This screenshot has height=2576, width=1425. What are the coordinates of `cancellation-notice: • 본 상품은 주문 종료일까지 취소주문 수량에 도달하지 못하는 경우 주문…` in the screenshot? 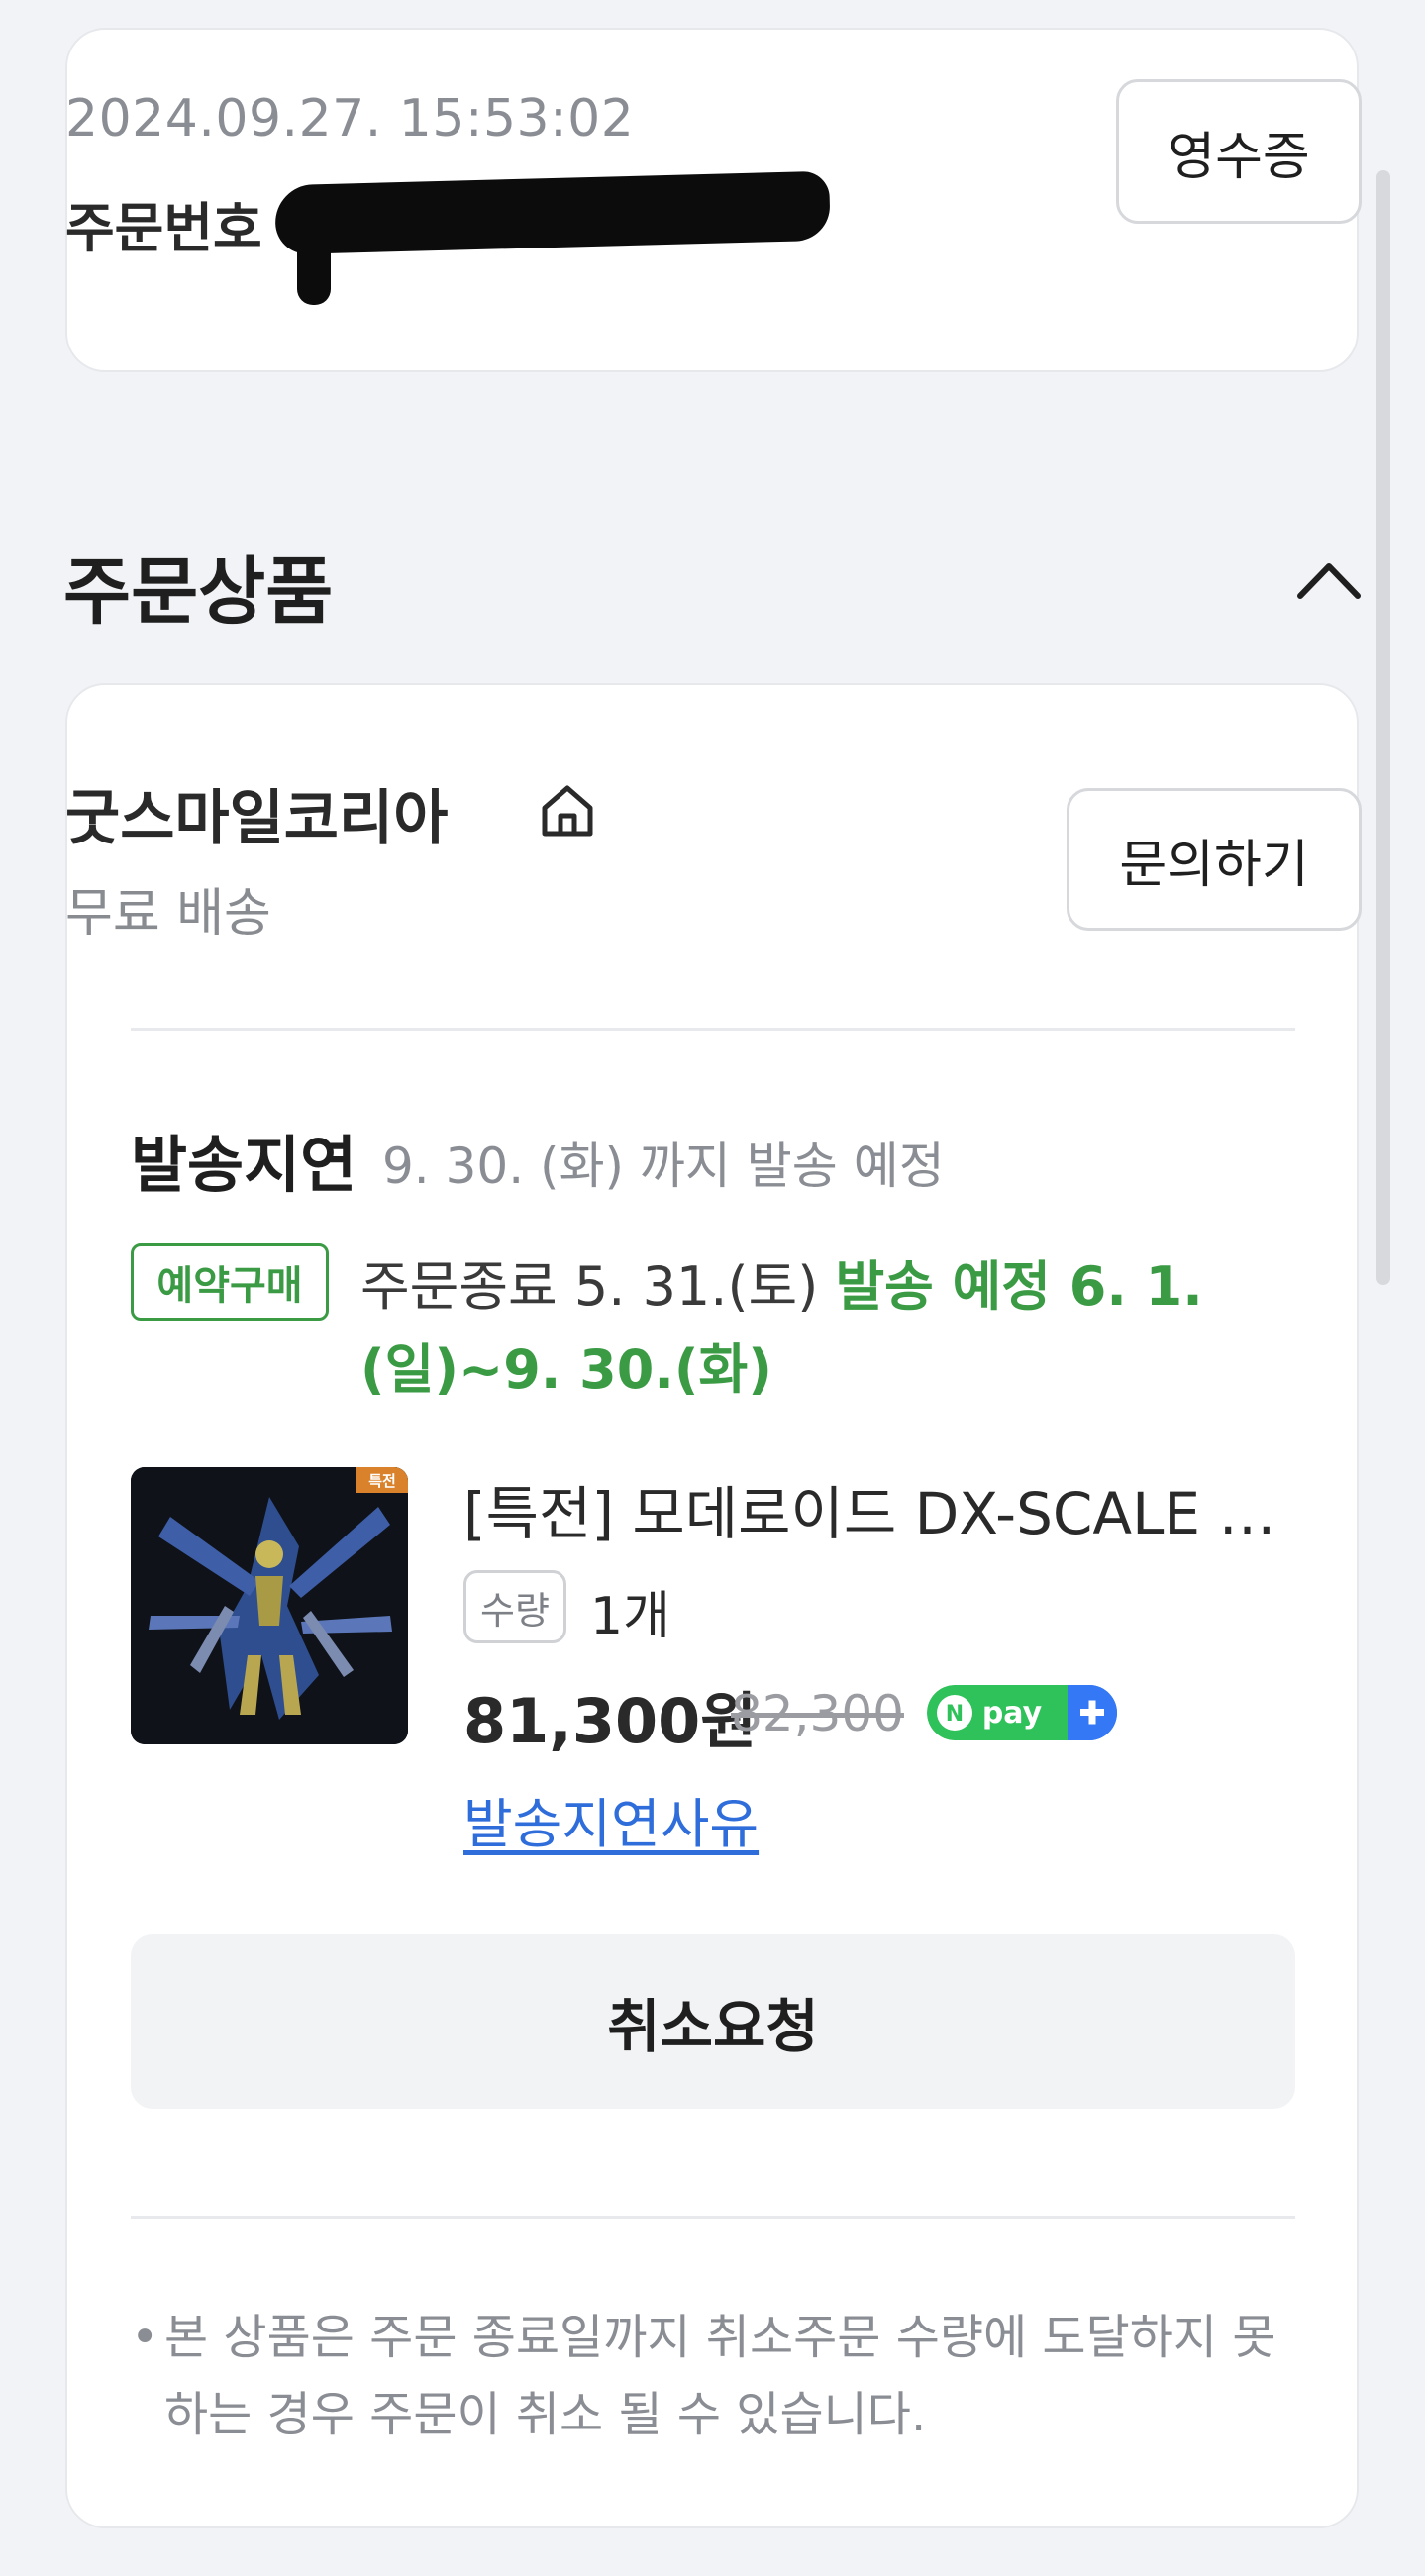 It's located at (713, 2376).